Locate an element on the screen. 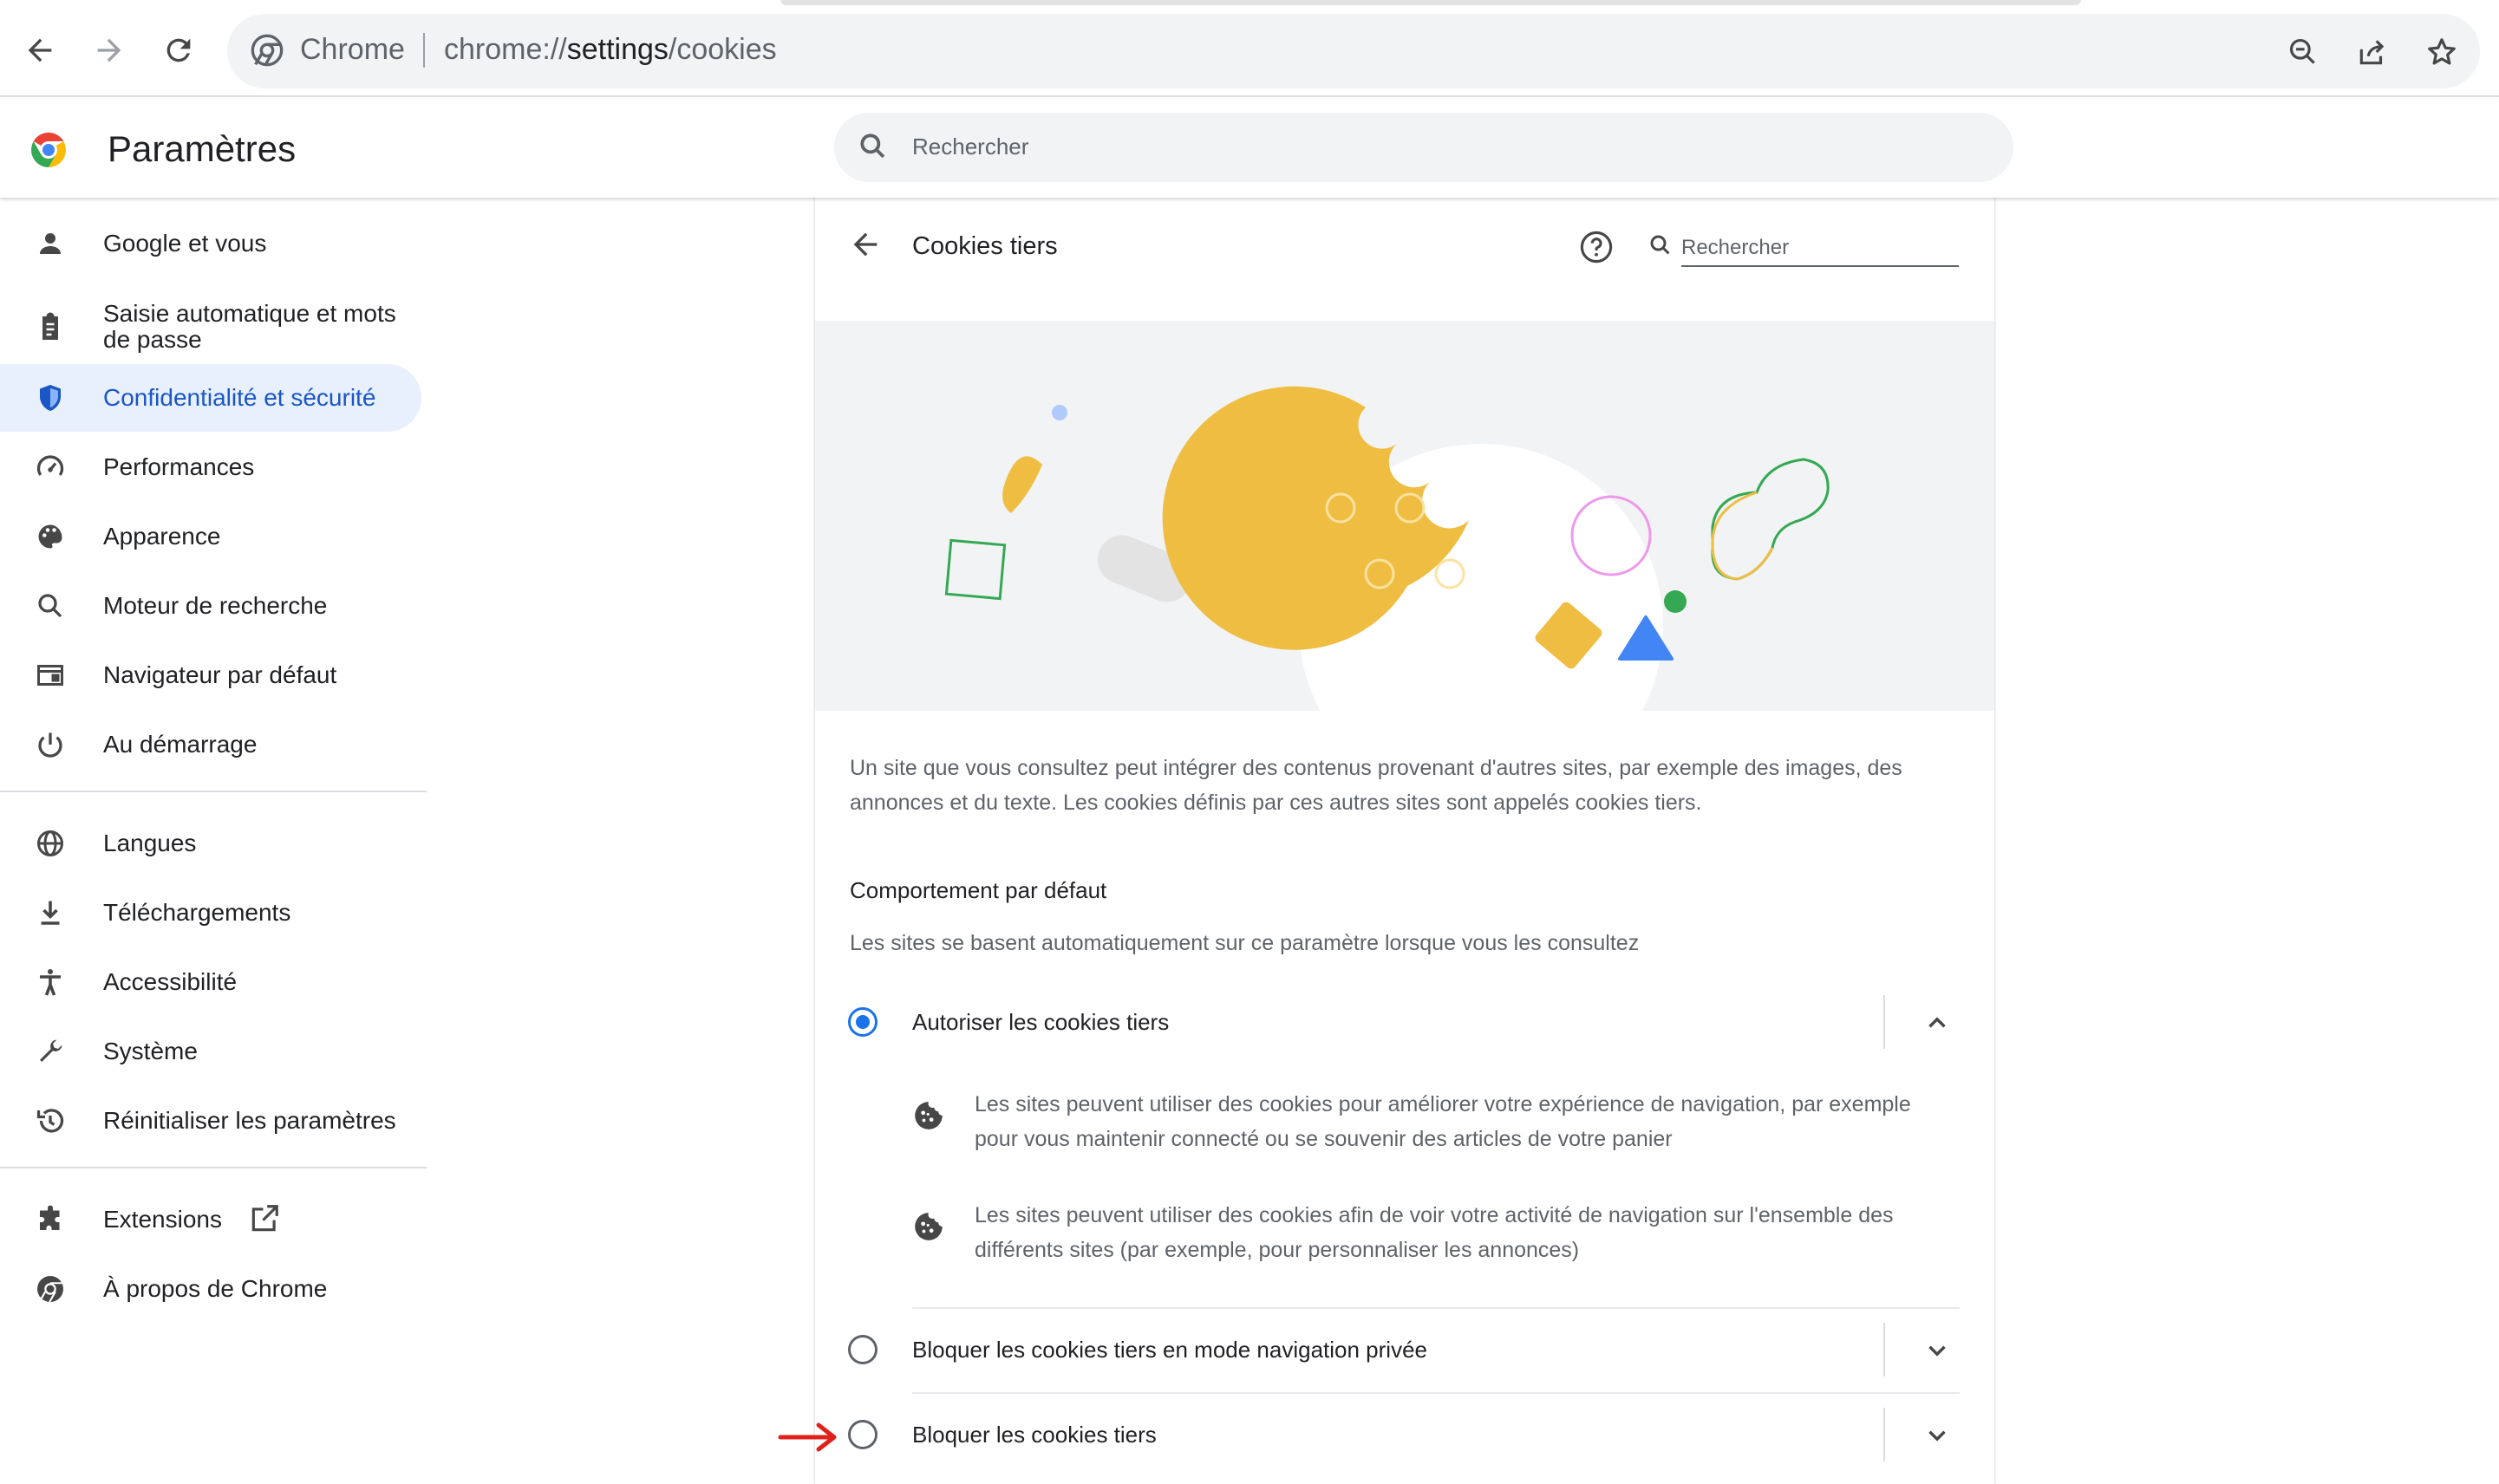 The width and height of the screenshot is (2499, 1484). wrench-icon is located at coordinates (50, 1051).